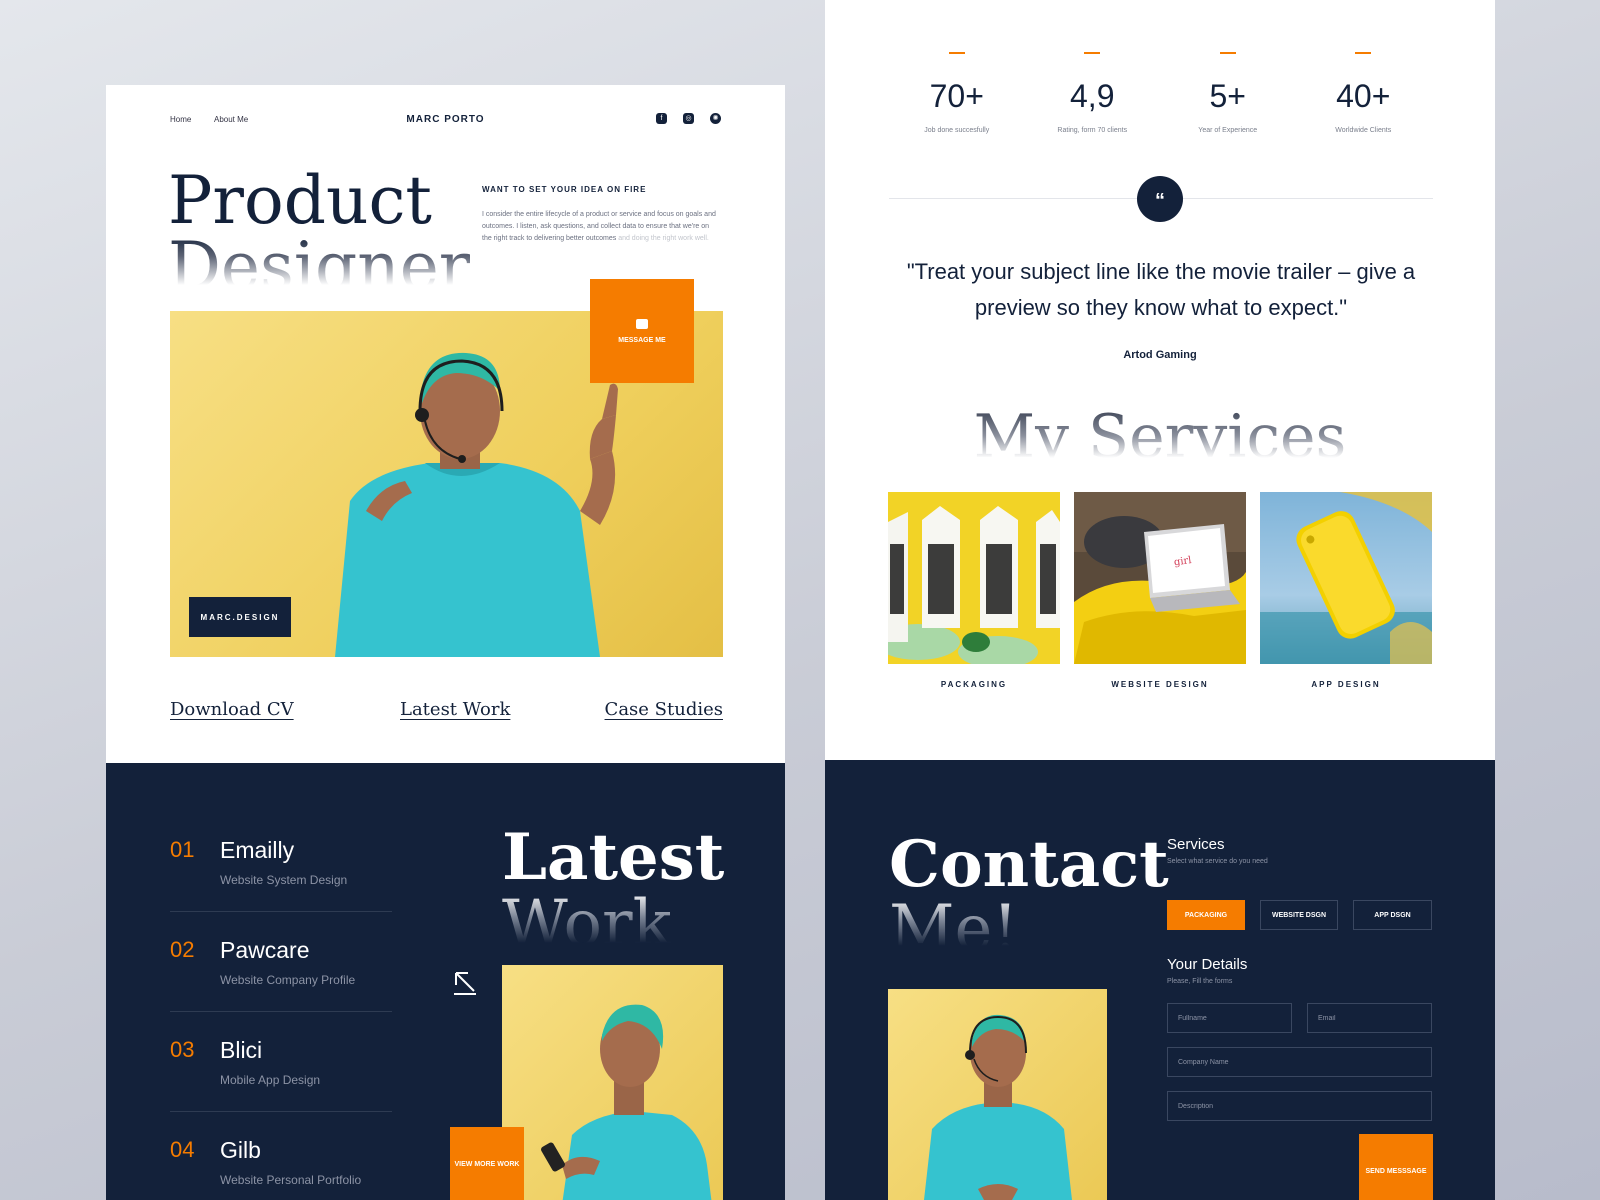 Image resolution: width=1600 pixels, height=1200 pixels. I want to click on send-message-button: SEND MESSSAGE, so click(1396, 1167).